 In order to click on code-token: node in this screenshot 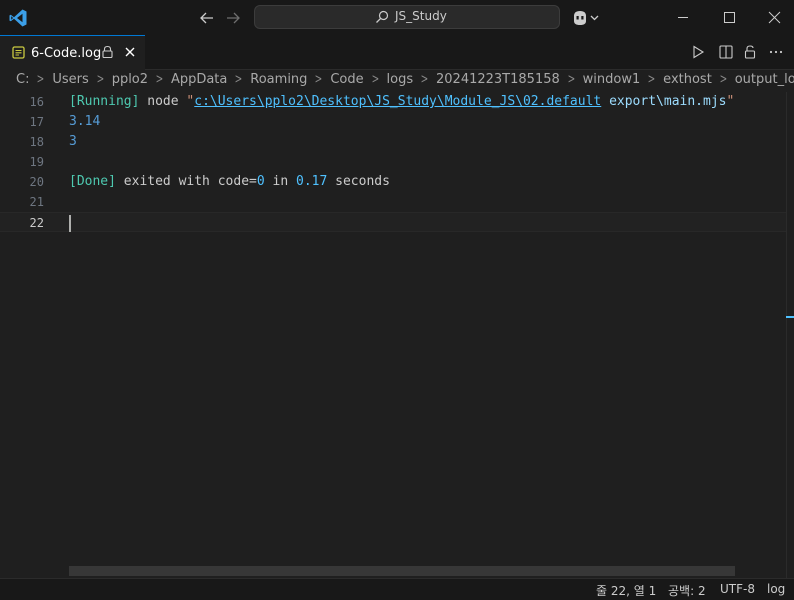, I will do `click(163, 101)`.